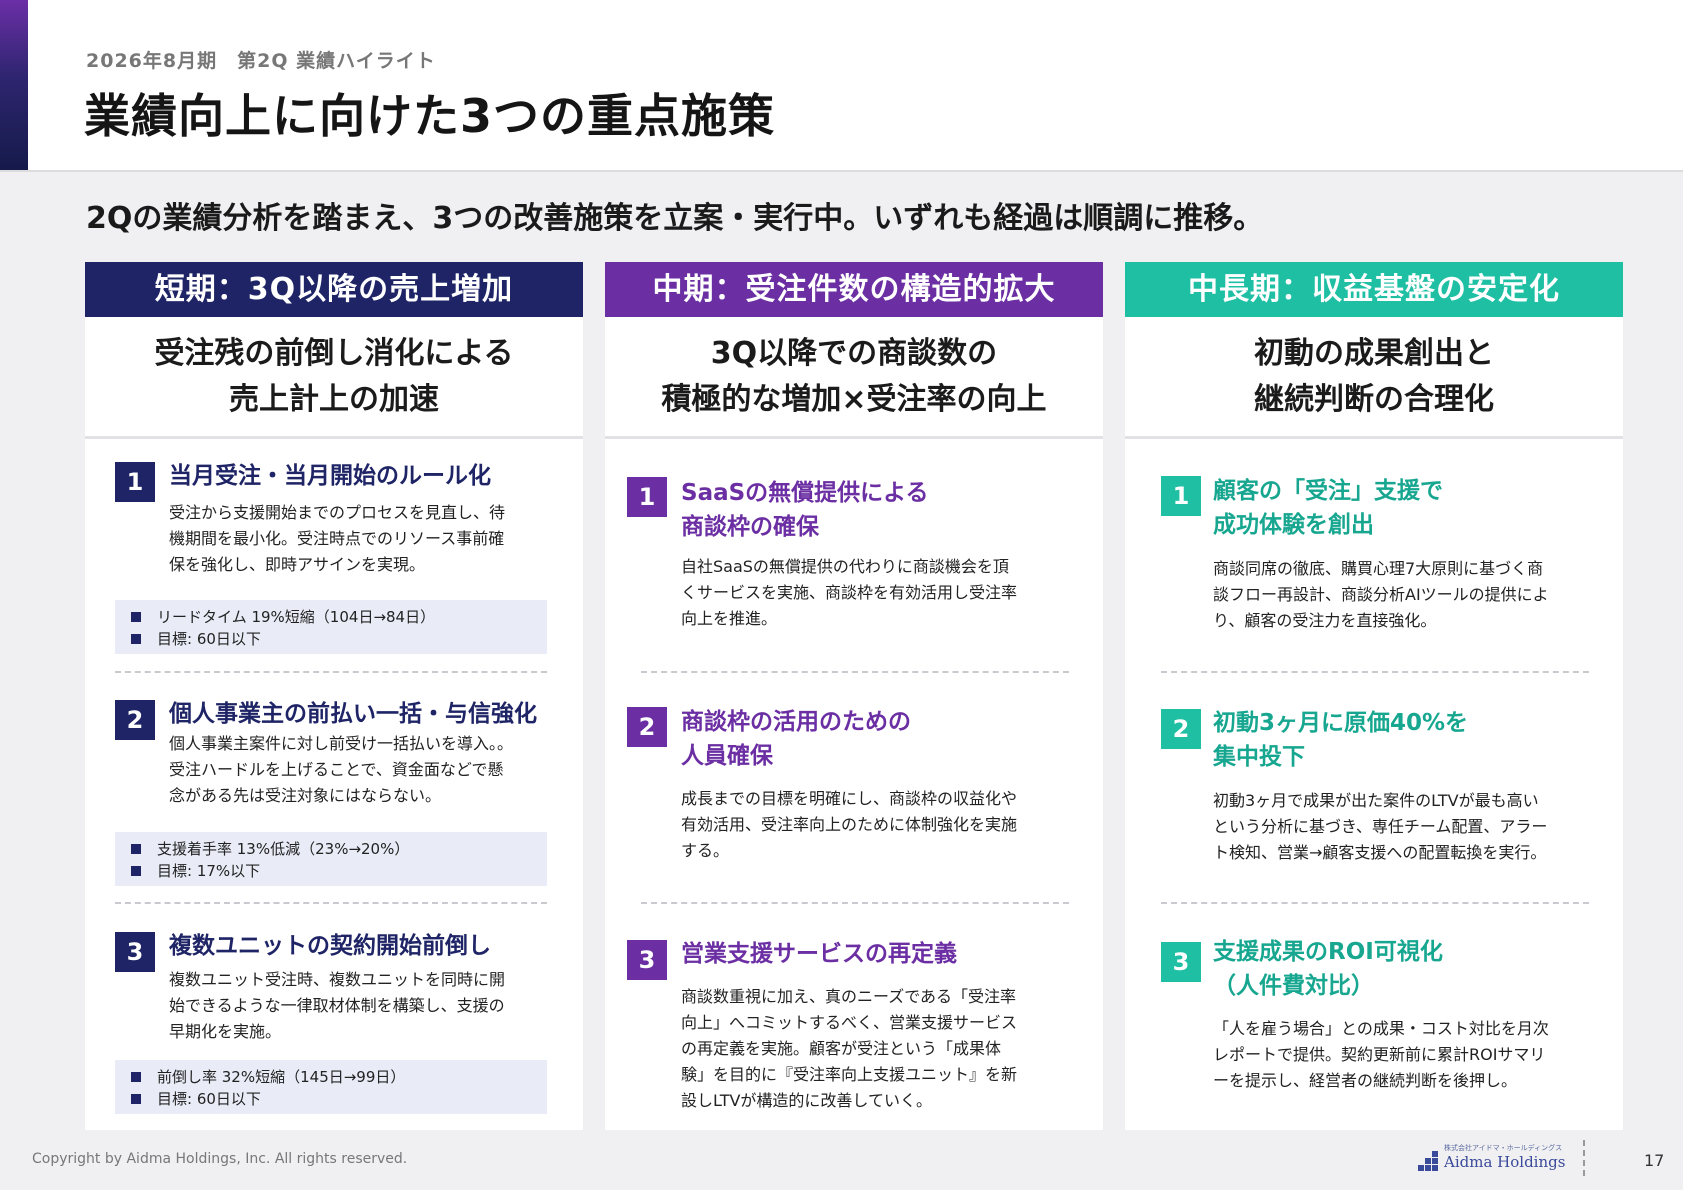  Describe the element at coordinates (1378, 568) in the screenshot. I see `body-line: 商談同席の徹底、購買心理7大原則に基づく商` at that location.